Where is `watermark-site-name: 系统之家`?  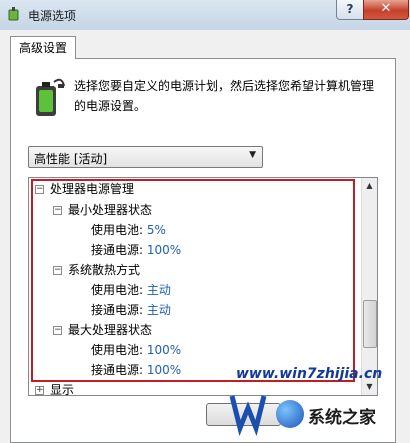
watermark-site-name: 系统之家 is located at coordinates (342, 418).